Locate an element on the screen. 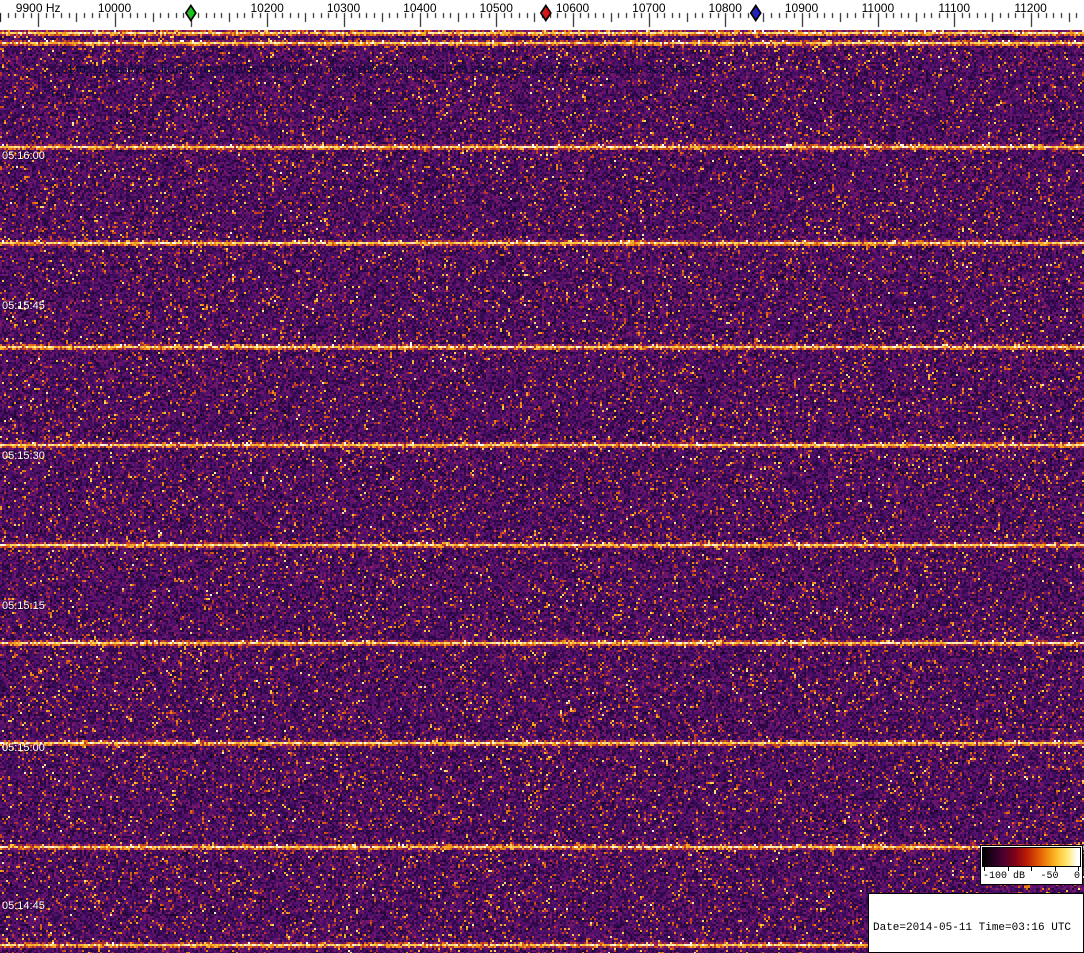  freq-label-10600: 10600 is located at coordinates (572, 8).